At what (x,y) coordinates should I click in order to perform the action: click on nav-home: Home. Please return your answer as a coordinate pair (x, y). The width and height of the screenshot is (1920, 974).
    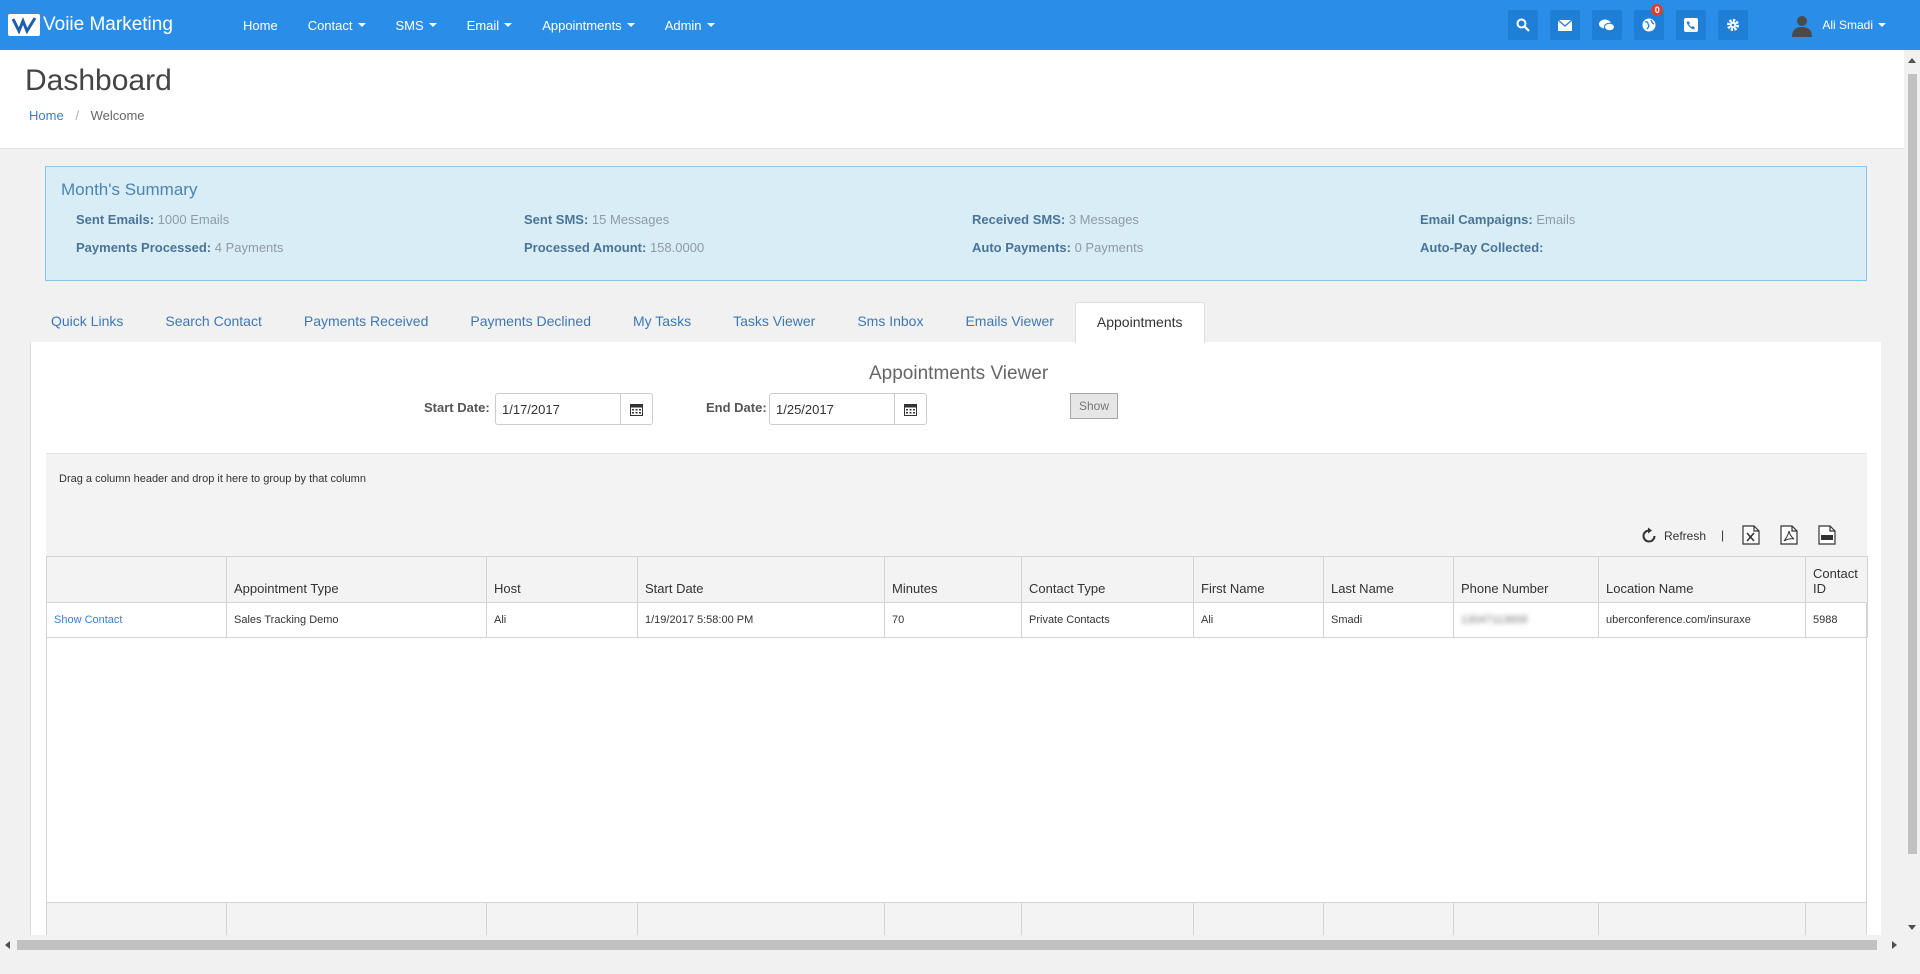
    Looking at the image, I should click on (260, 25).